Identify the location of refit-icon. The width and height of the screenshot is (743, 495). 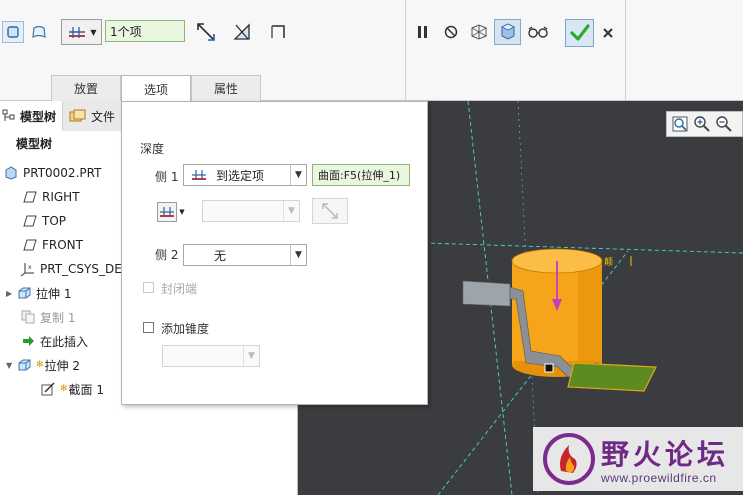
(680, 124).